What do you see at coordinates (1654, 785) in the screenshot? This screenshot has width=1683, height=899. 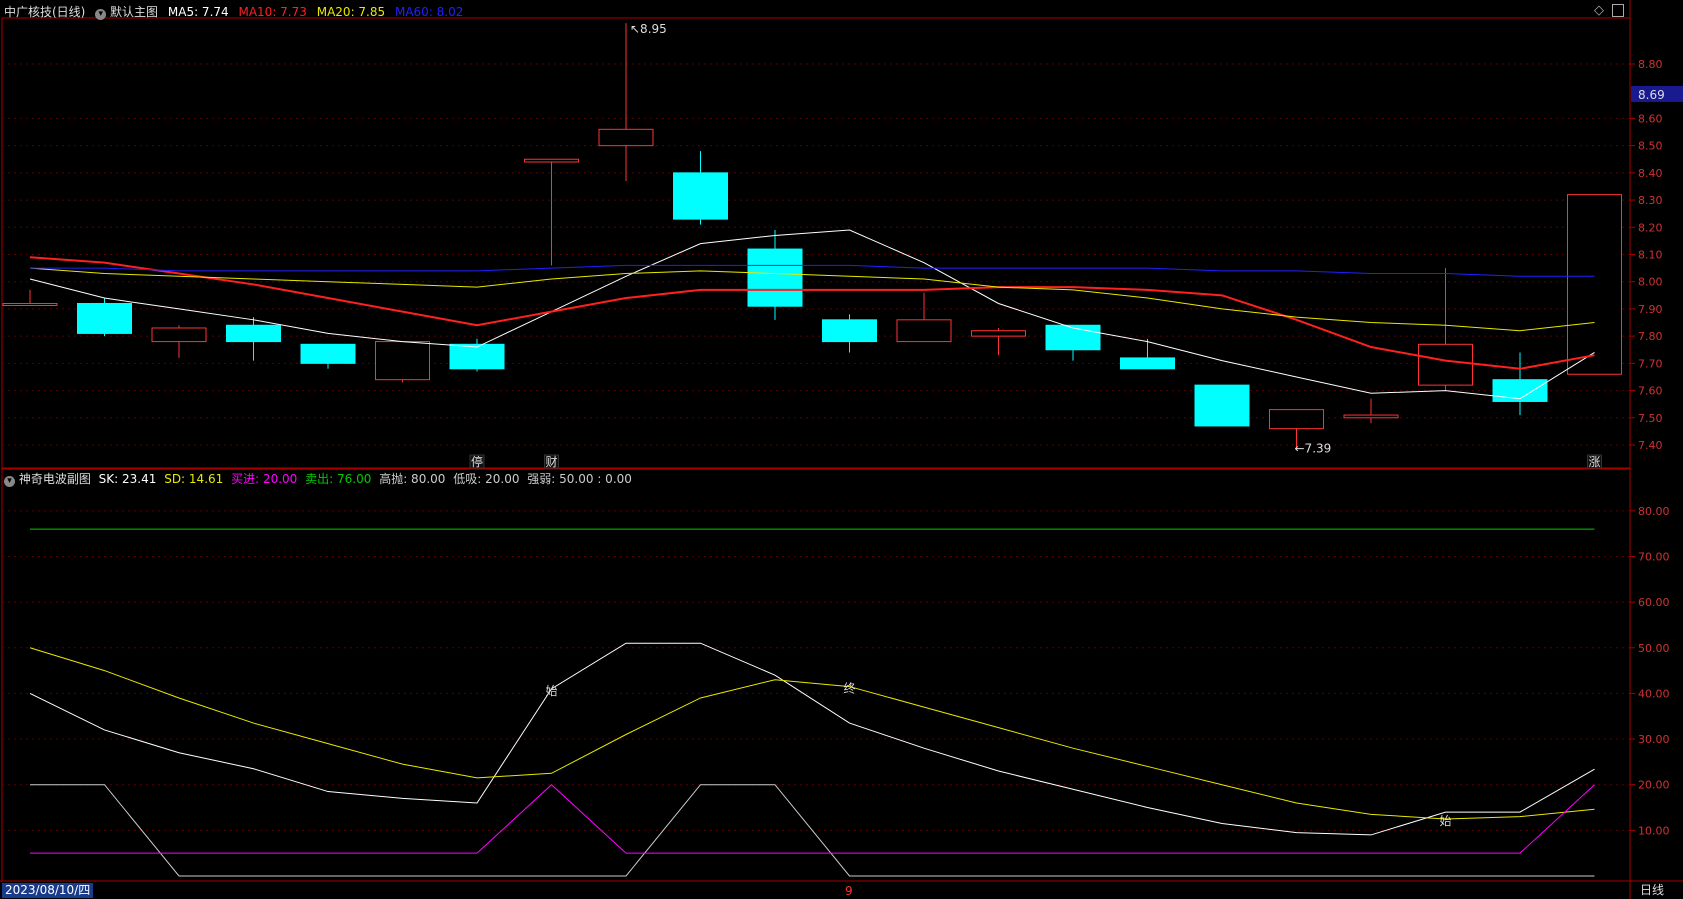 I see `sub-tick-label: 20.00` at bounding box center [1654, 785].